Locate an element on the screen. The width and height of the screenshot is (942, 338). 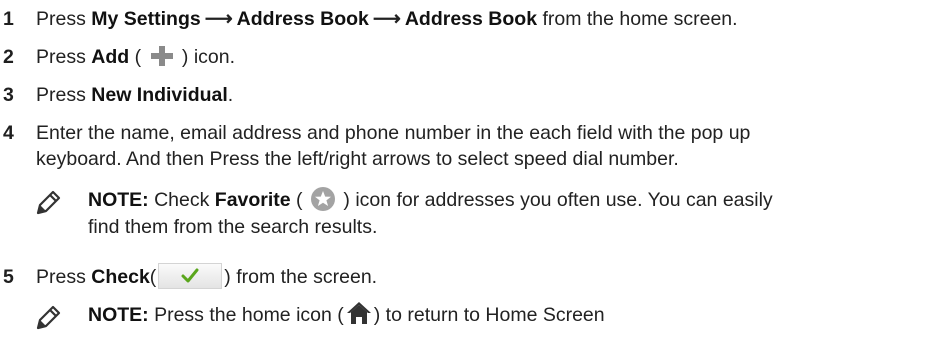
add-label: Add is located at coordinates (110, 57).